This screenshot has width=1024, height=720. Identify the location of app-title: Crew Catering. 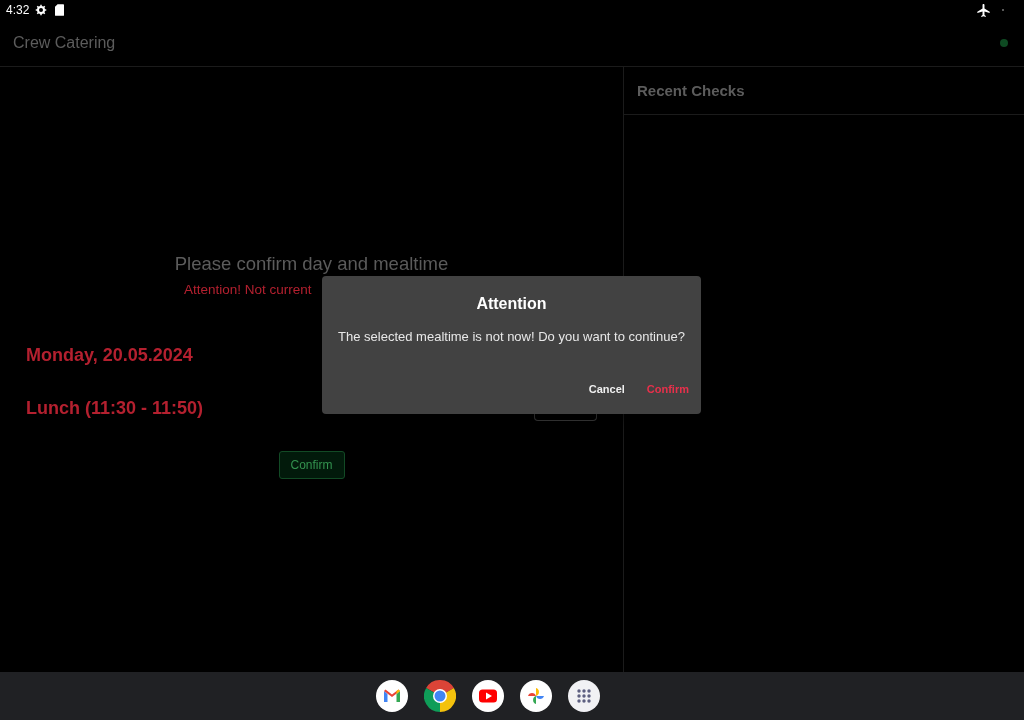
(64, 43).